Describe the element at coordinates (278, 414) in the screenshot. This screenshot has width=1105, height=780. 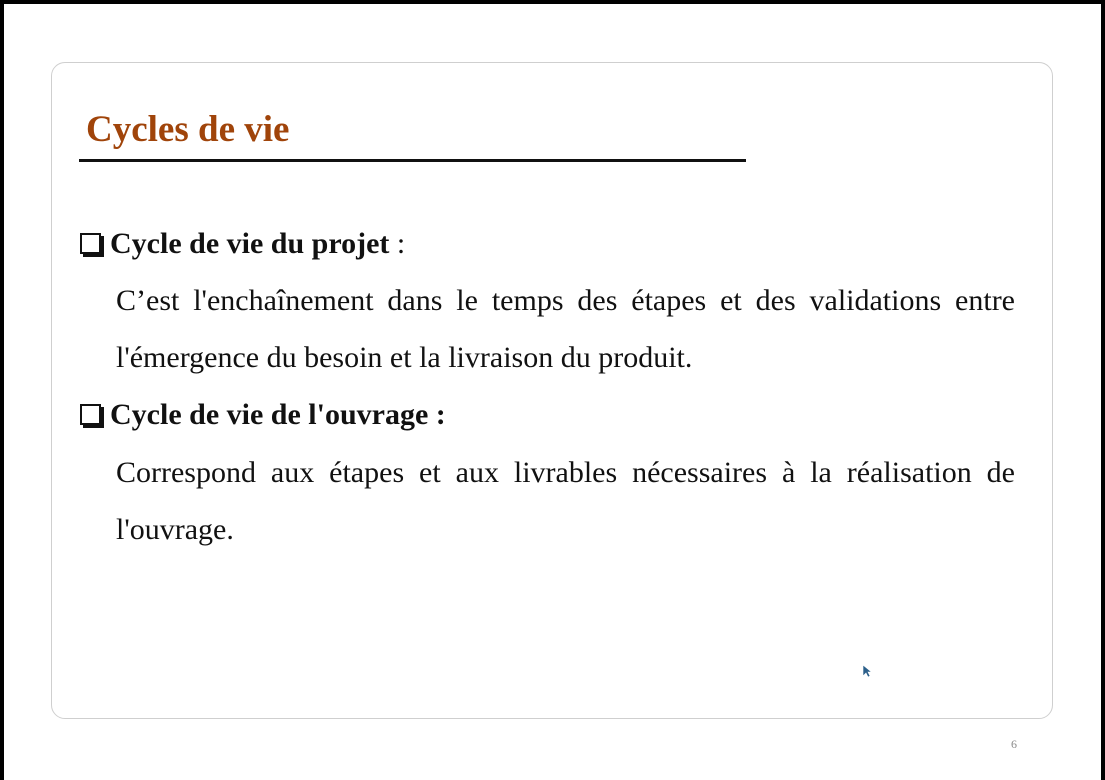
I see `section-heading-label: Cycle de vie de l'ouvrage :` at that location.